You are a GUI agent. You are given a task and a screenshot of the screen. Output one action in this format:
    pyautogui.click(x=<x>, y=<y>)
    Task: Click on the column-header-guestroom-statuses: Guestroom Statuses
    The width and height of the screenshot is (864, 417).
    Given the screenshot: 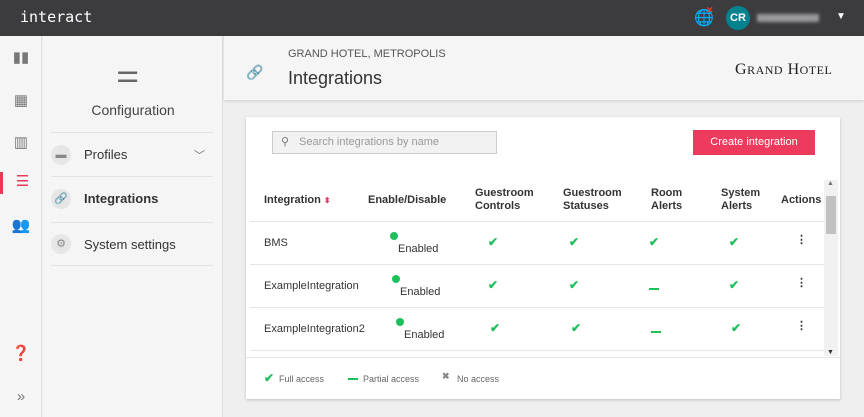 What is the action you would take?
    pyautogui.click(x=592, y=199)
    